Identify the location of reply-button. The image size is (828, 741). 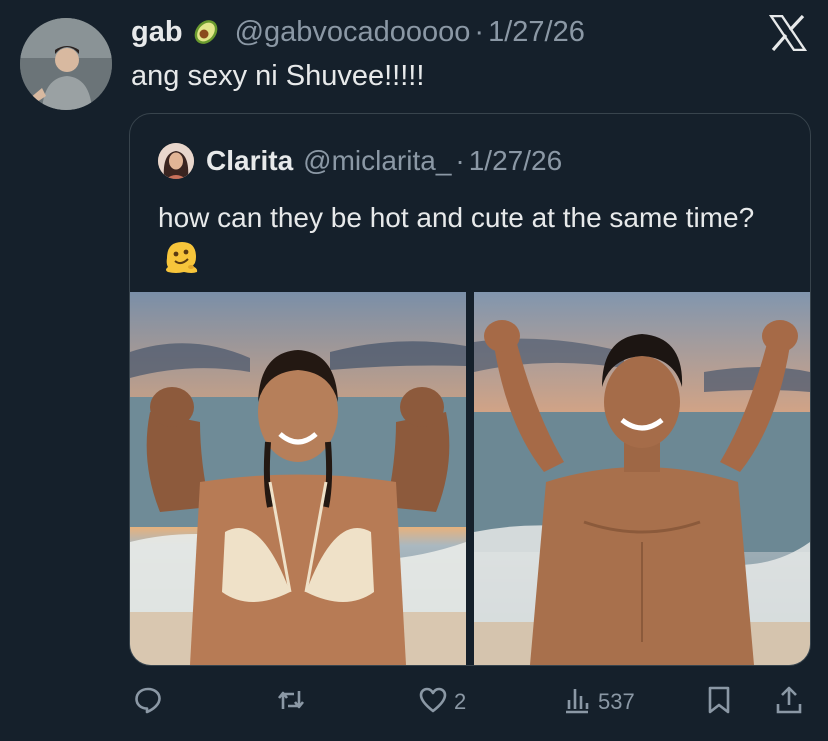
(151, 702).